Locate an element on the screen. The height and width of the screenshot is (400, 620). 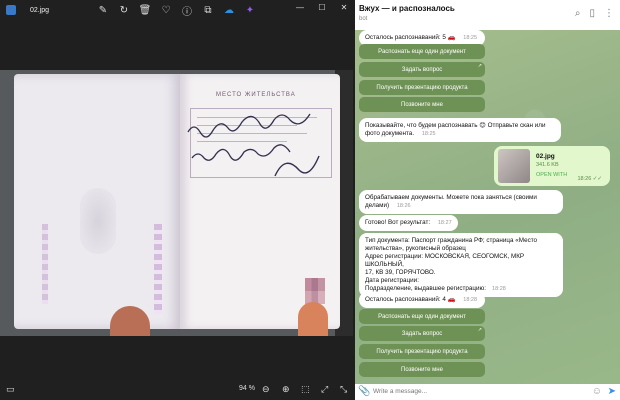
send-icon: ➤ is located at coordinates (612, 391).